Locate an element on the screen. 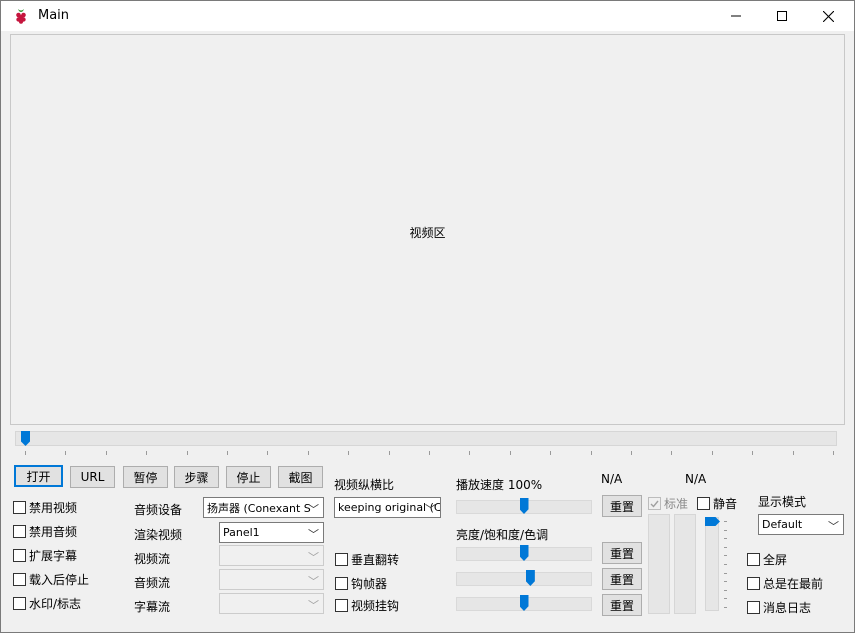  video-stream-label: 视频流 is located at coordinates (152, 559).